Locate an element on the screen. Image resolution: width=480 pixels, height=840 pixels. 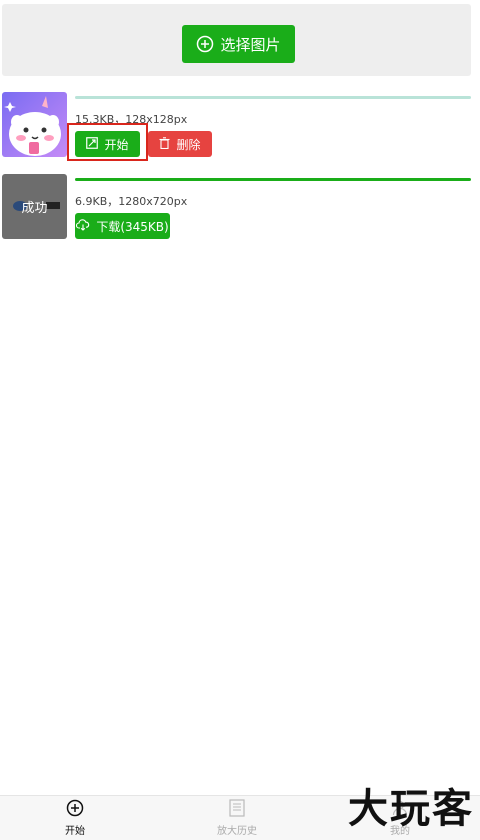
select-image-button: 选择图片 is located at coordinates (238, 44).